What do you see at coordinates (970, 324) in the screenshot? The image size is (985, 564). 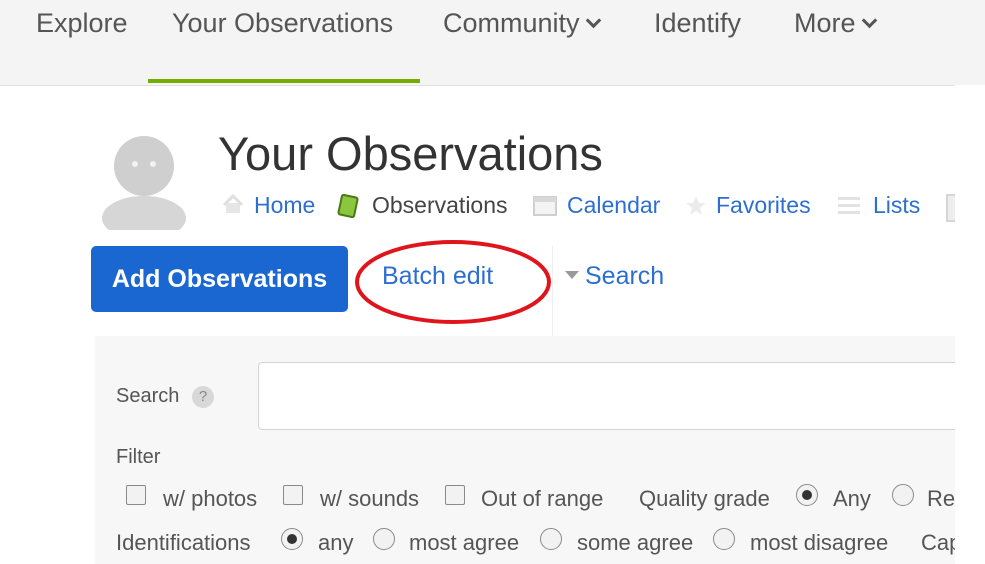 I see `viewport-edge` at bounding box center [970, 324].